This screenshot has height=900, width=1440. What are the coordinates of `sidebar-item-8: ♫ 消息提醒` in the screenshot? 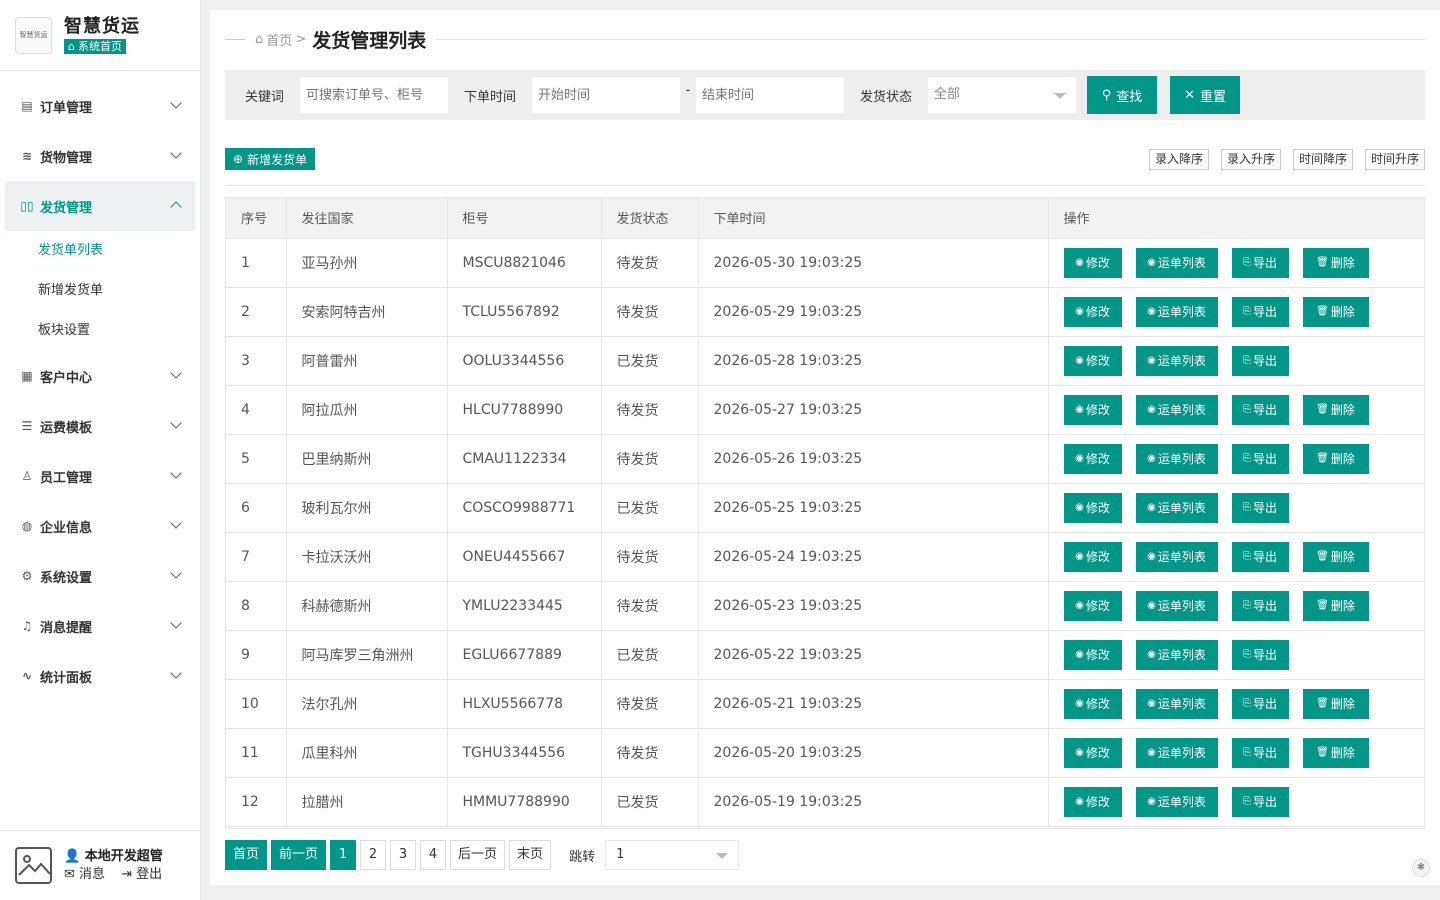 It's located at (100, 626).